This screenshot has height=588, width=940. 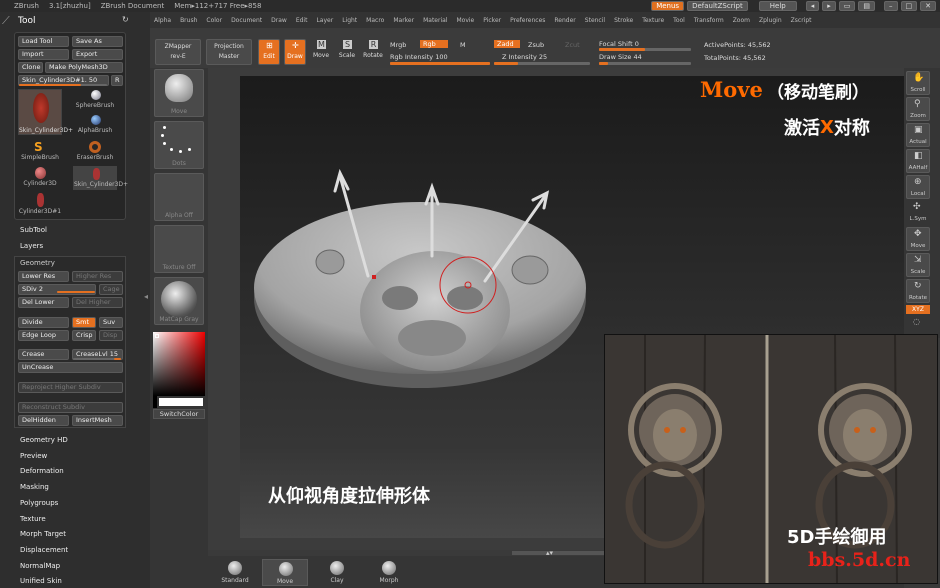 What do you see at coordinates (179, 249) in the screenshot?
I see `texture-selector: Texture Off` at bounding box center [179, 249].